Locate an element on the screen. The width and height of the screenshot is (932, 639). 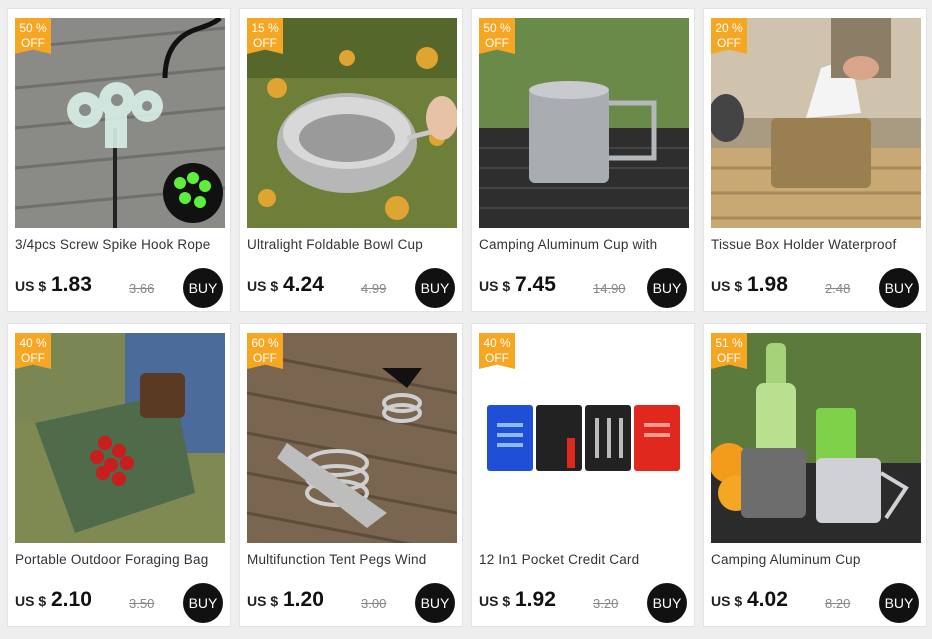
original-price: 3.00 is located at coordinates (374, 603).